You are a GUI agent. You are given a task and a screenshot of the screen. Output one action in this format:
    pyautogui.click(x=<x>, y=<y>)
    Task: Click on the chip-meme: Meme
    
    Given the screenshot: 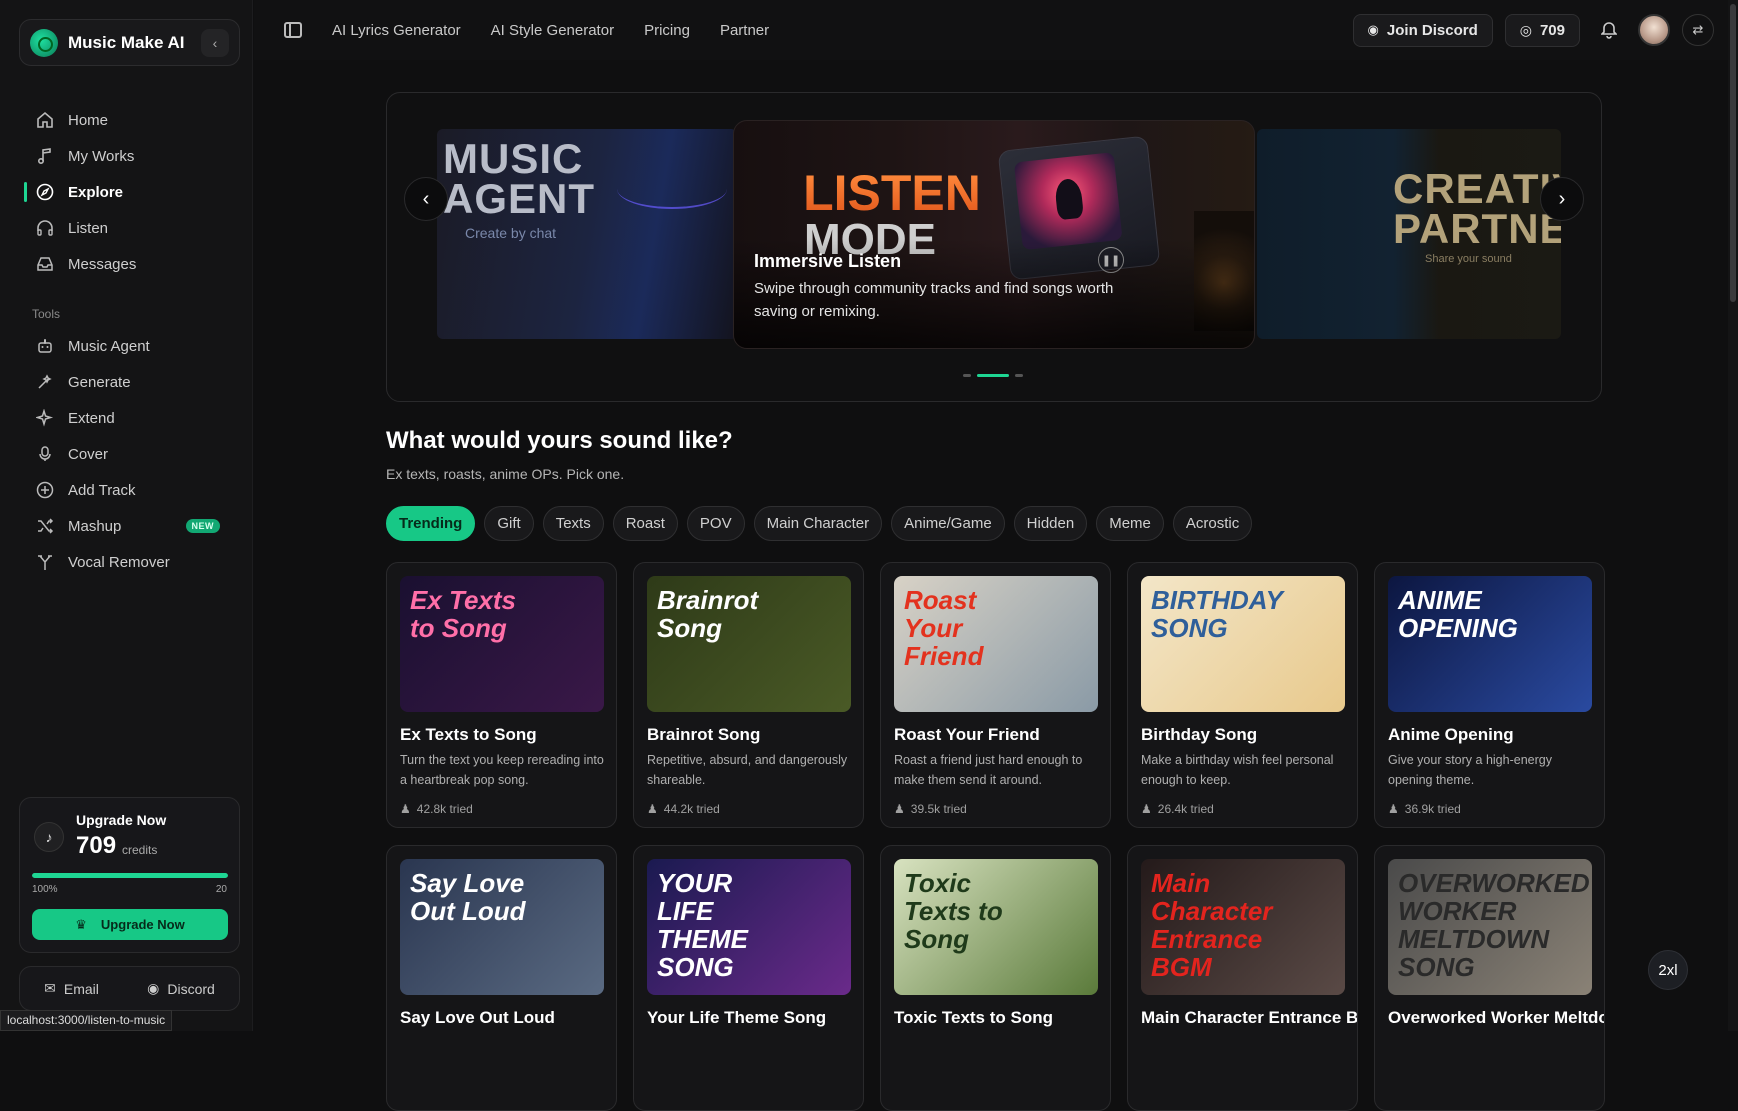 What is the action you would take?
    pyautogui.click(x=1130, y=523)
    